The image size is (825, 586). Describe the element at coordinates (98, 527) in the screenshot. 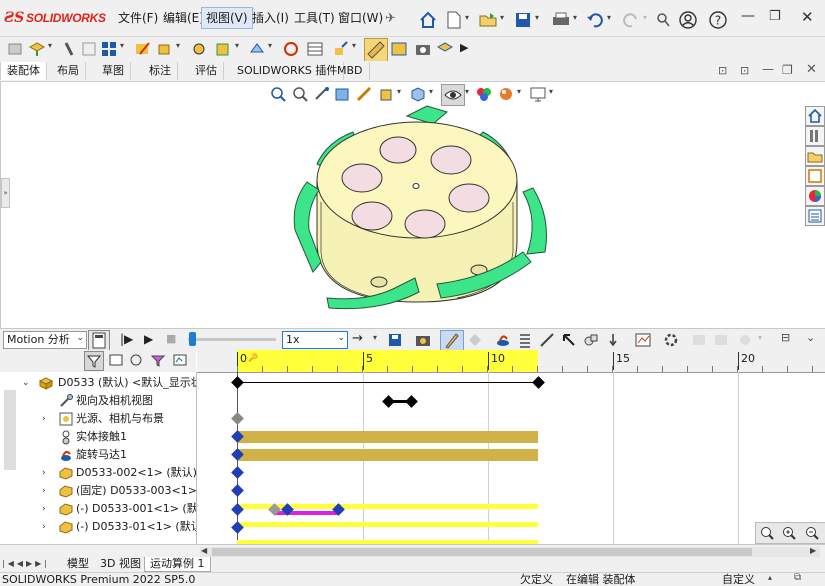

I see `tree-row-part-01: › (-) D0533-01<1> (默认) ·` at that location.